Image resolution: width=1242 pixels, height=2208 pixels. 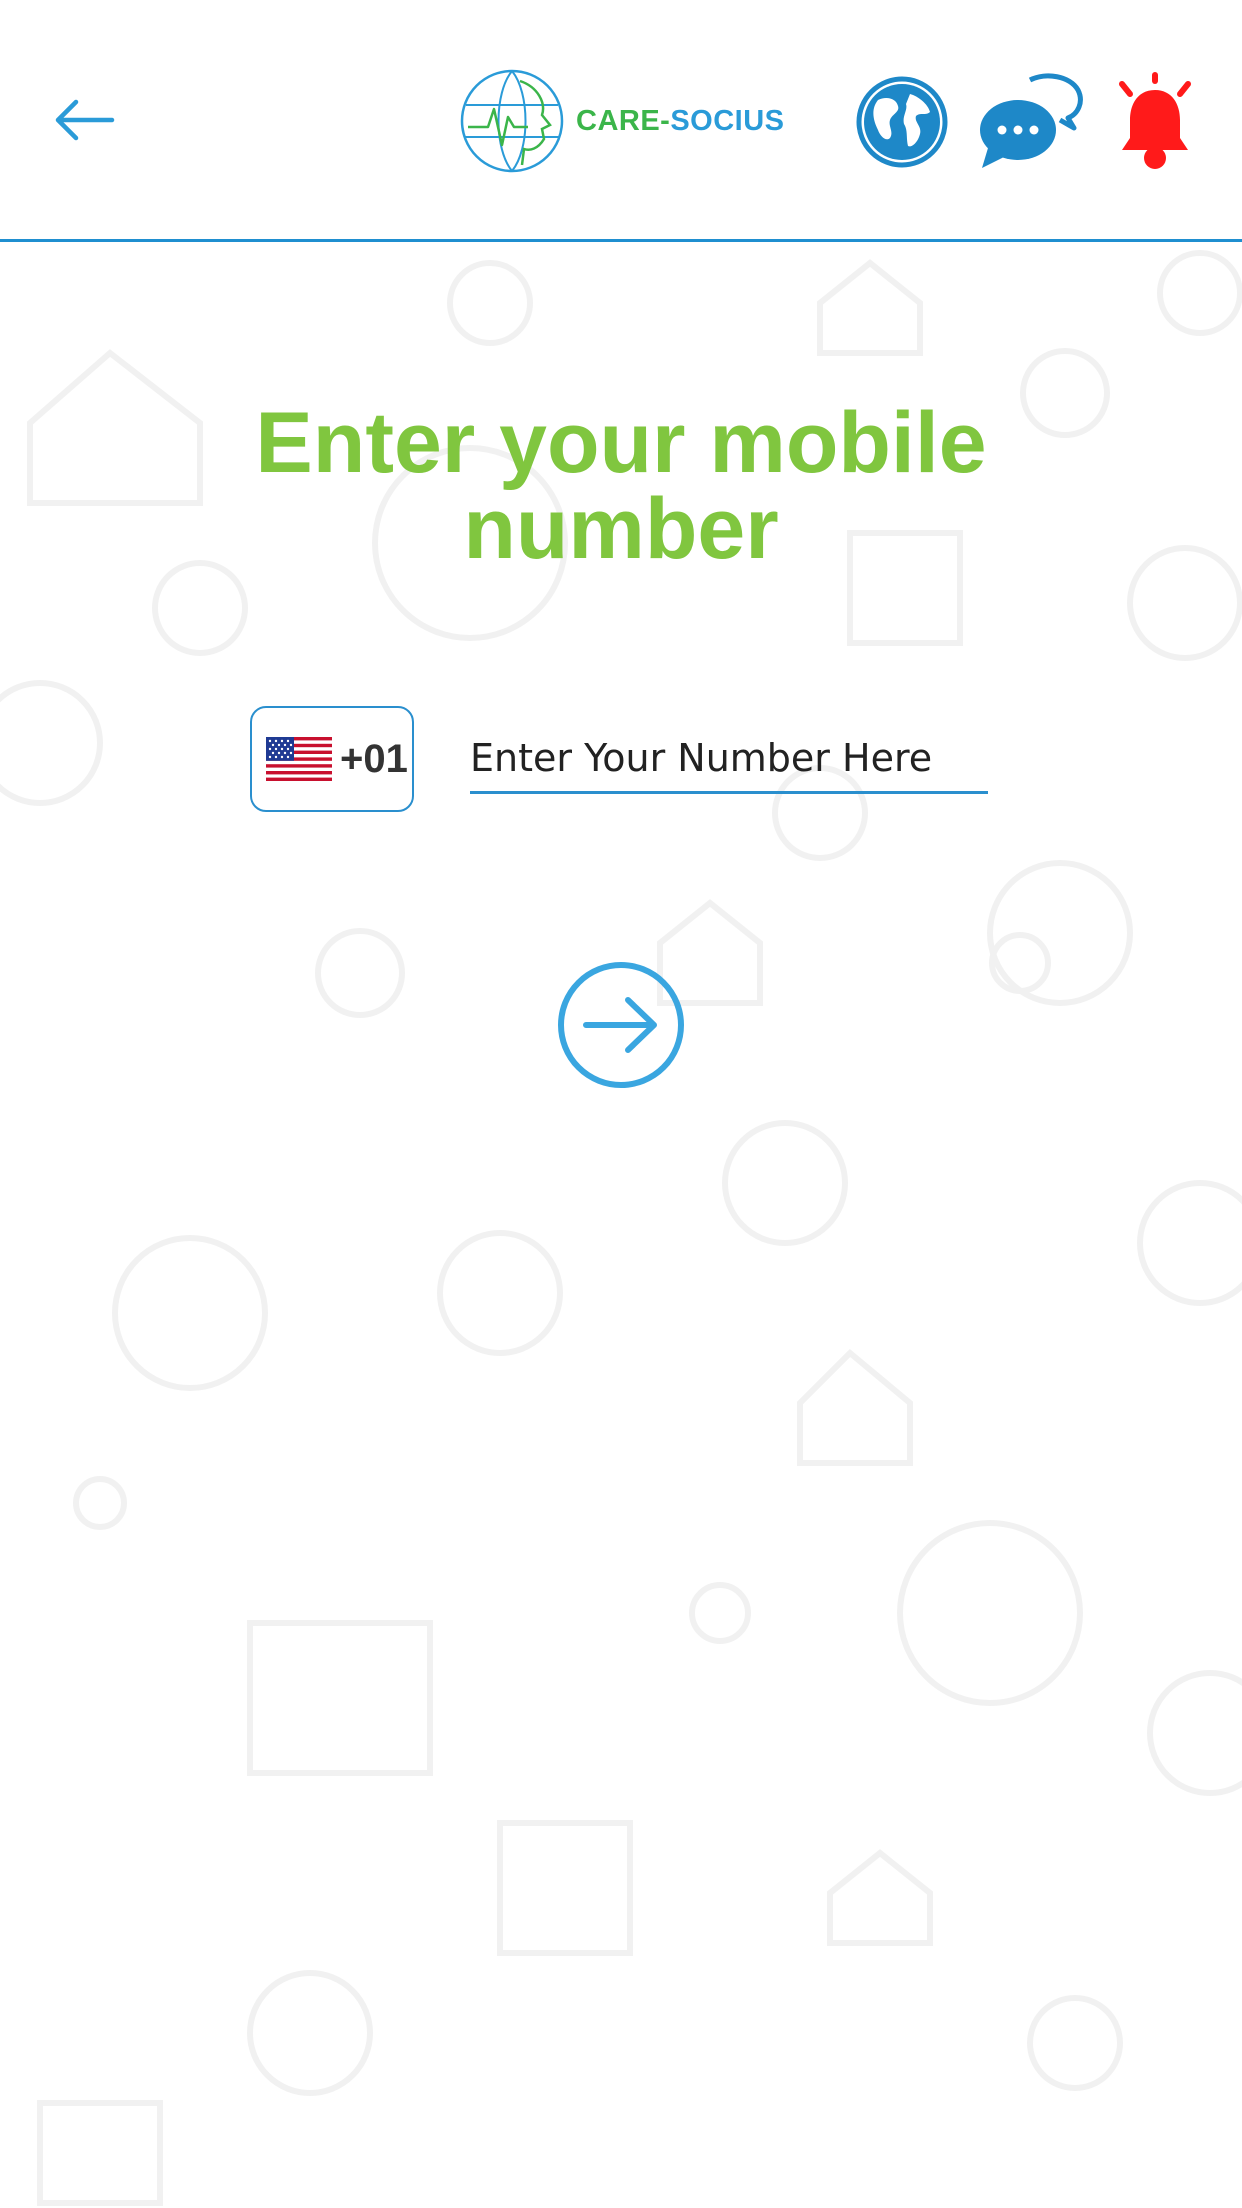 What do you see at coordinates (621, 529) in the screenshot?
I see `page-title-line-2: number` at bounding box center [621, 529].